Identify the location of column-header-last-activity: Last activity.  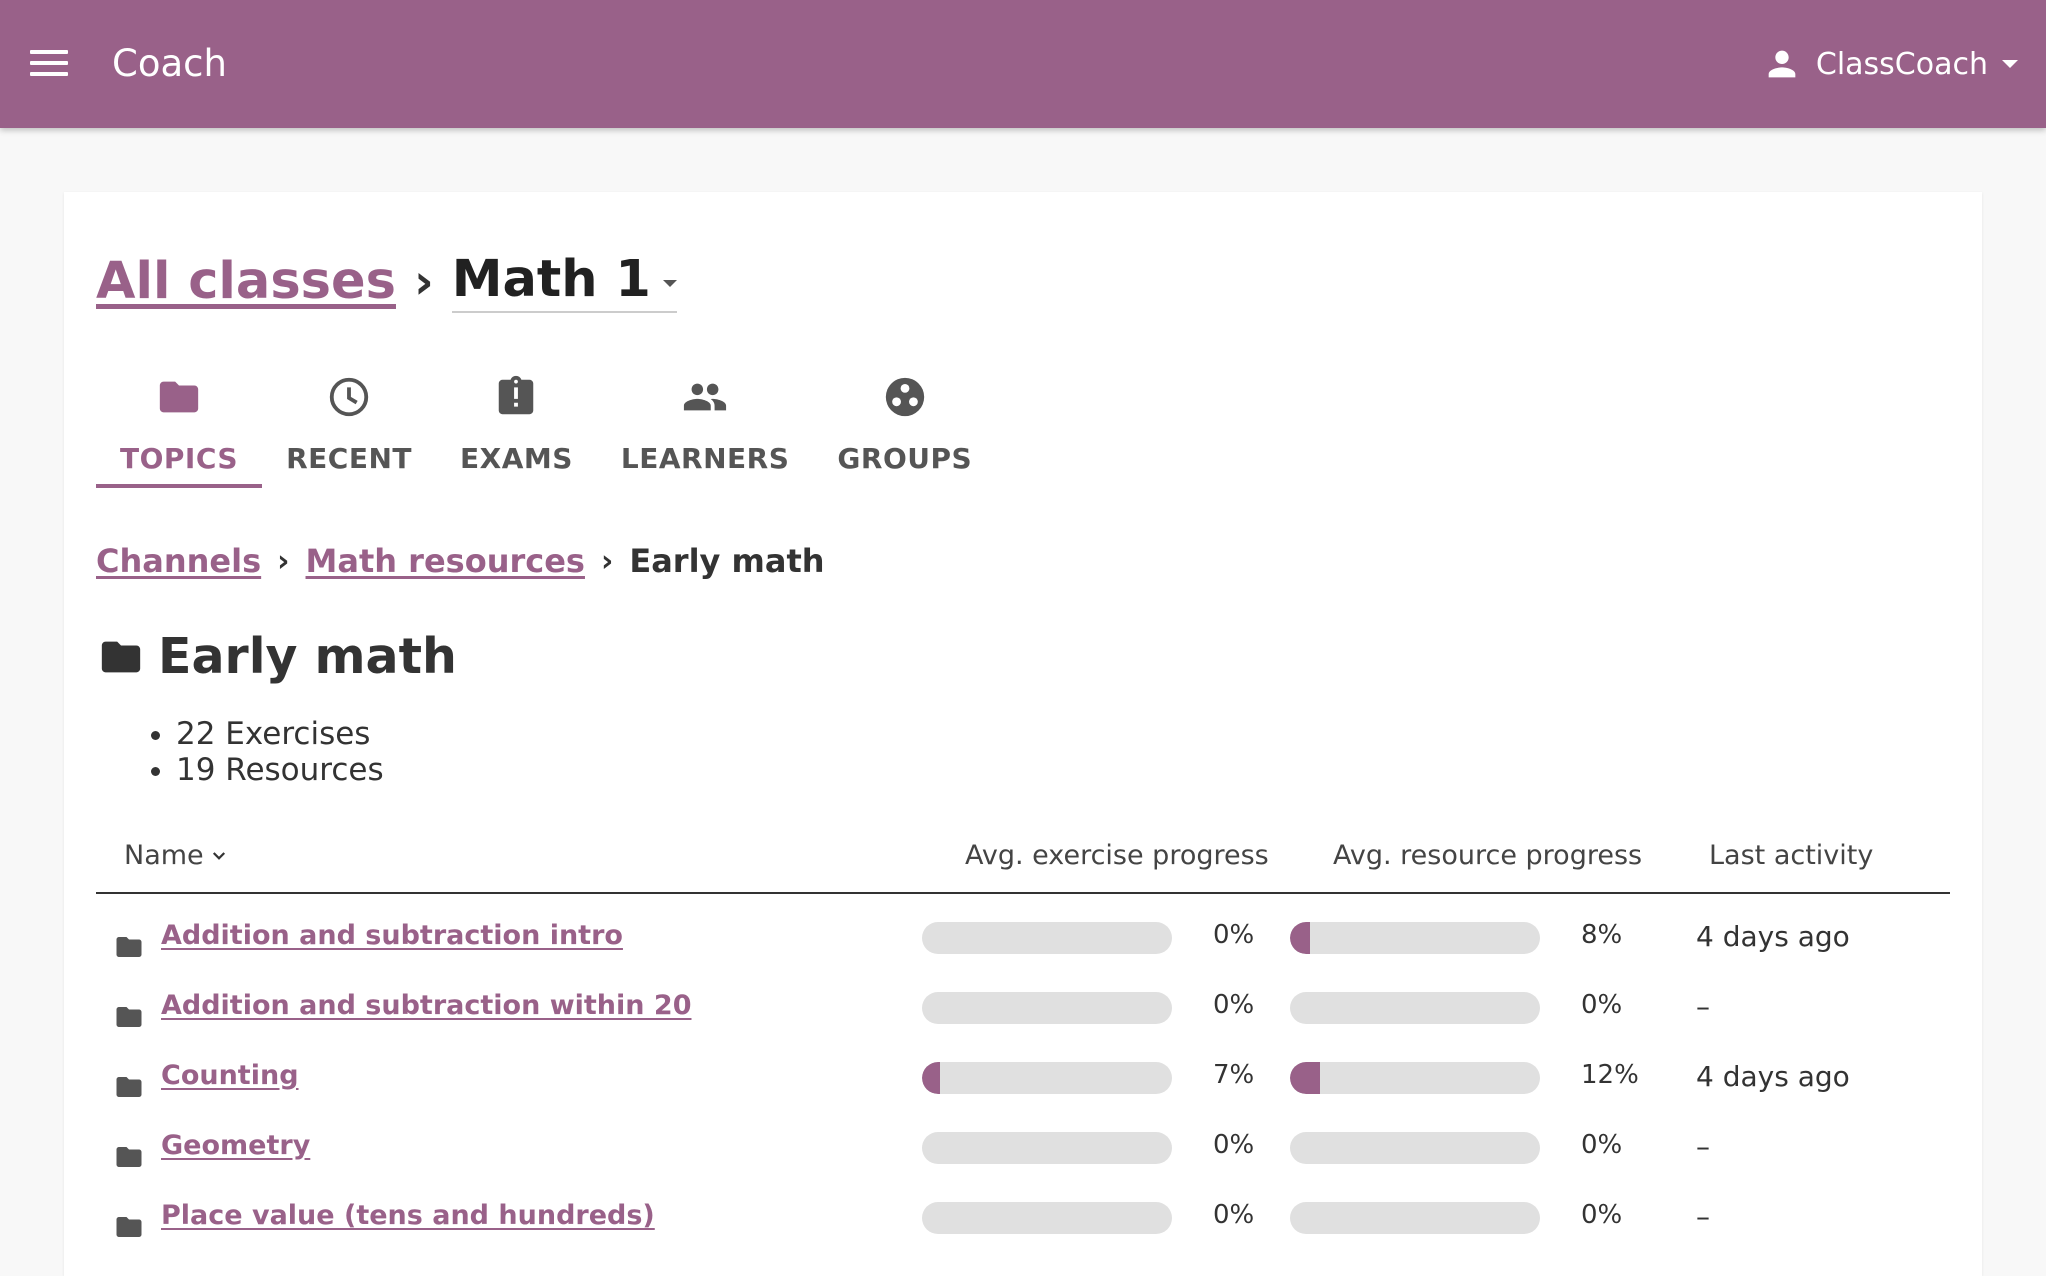
(1791, 855).